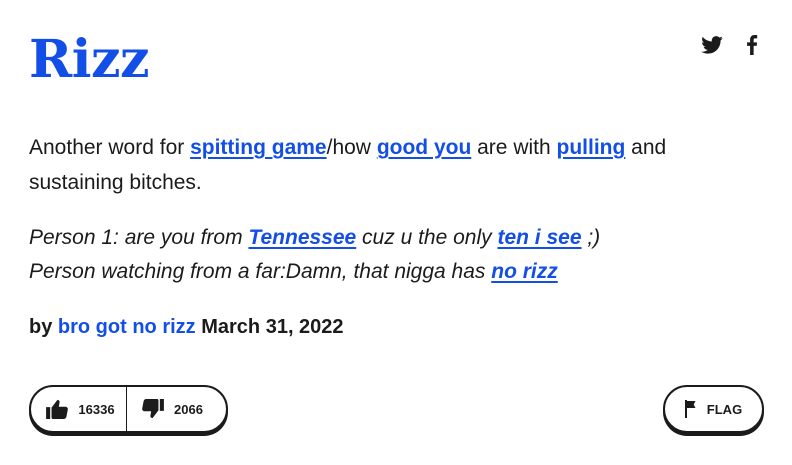 The width and height of the screenshot is (792, 465). I want to click on thumbs-down-icon, so click(153, 409).